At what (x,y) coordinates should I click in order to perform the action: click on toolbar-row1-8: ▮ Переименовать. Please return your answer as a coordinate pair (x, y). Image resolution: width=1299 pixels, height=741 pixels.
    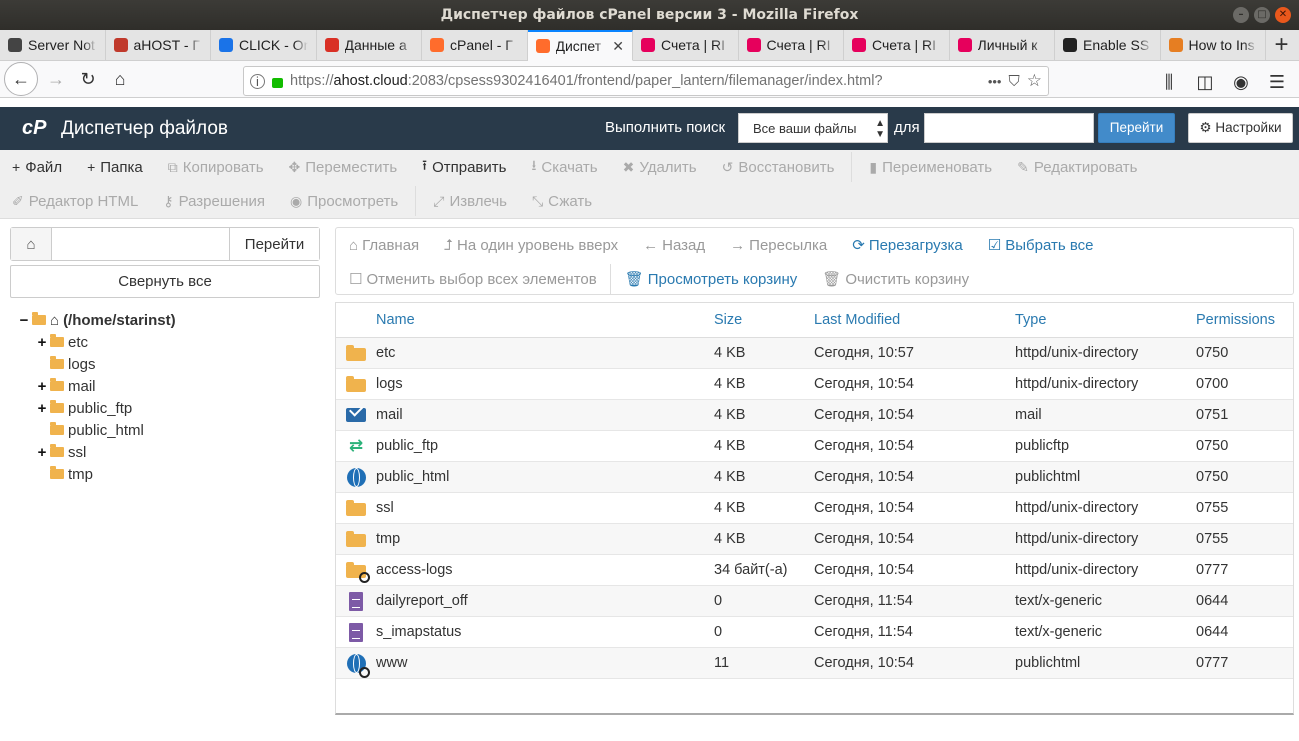
    Looking at the image, I should click on (930, 167).